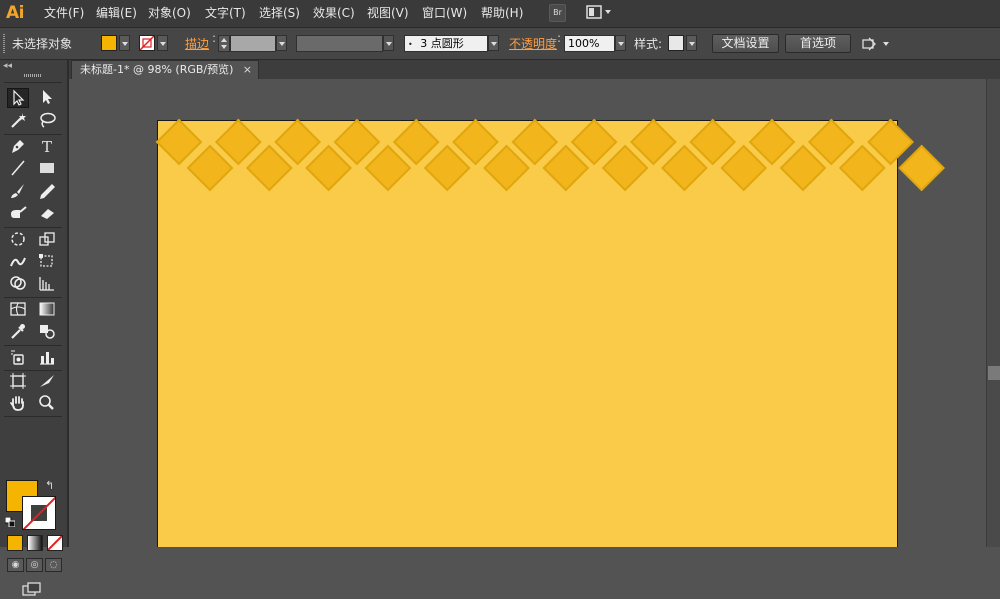 This screenshot has height=599, width=1000. Describe the element at coordinates (47, 214) in the screenshot. I see `eraser-tool` at that location.